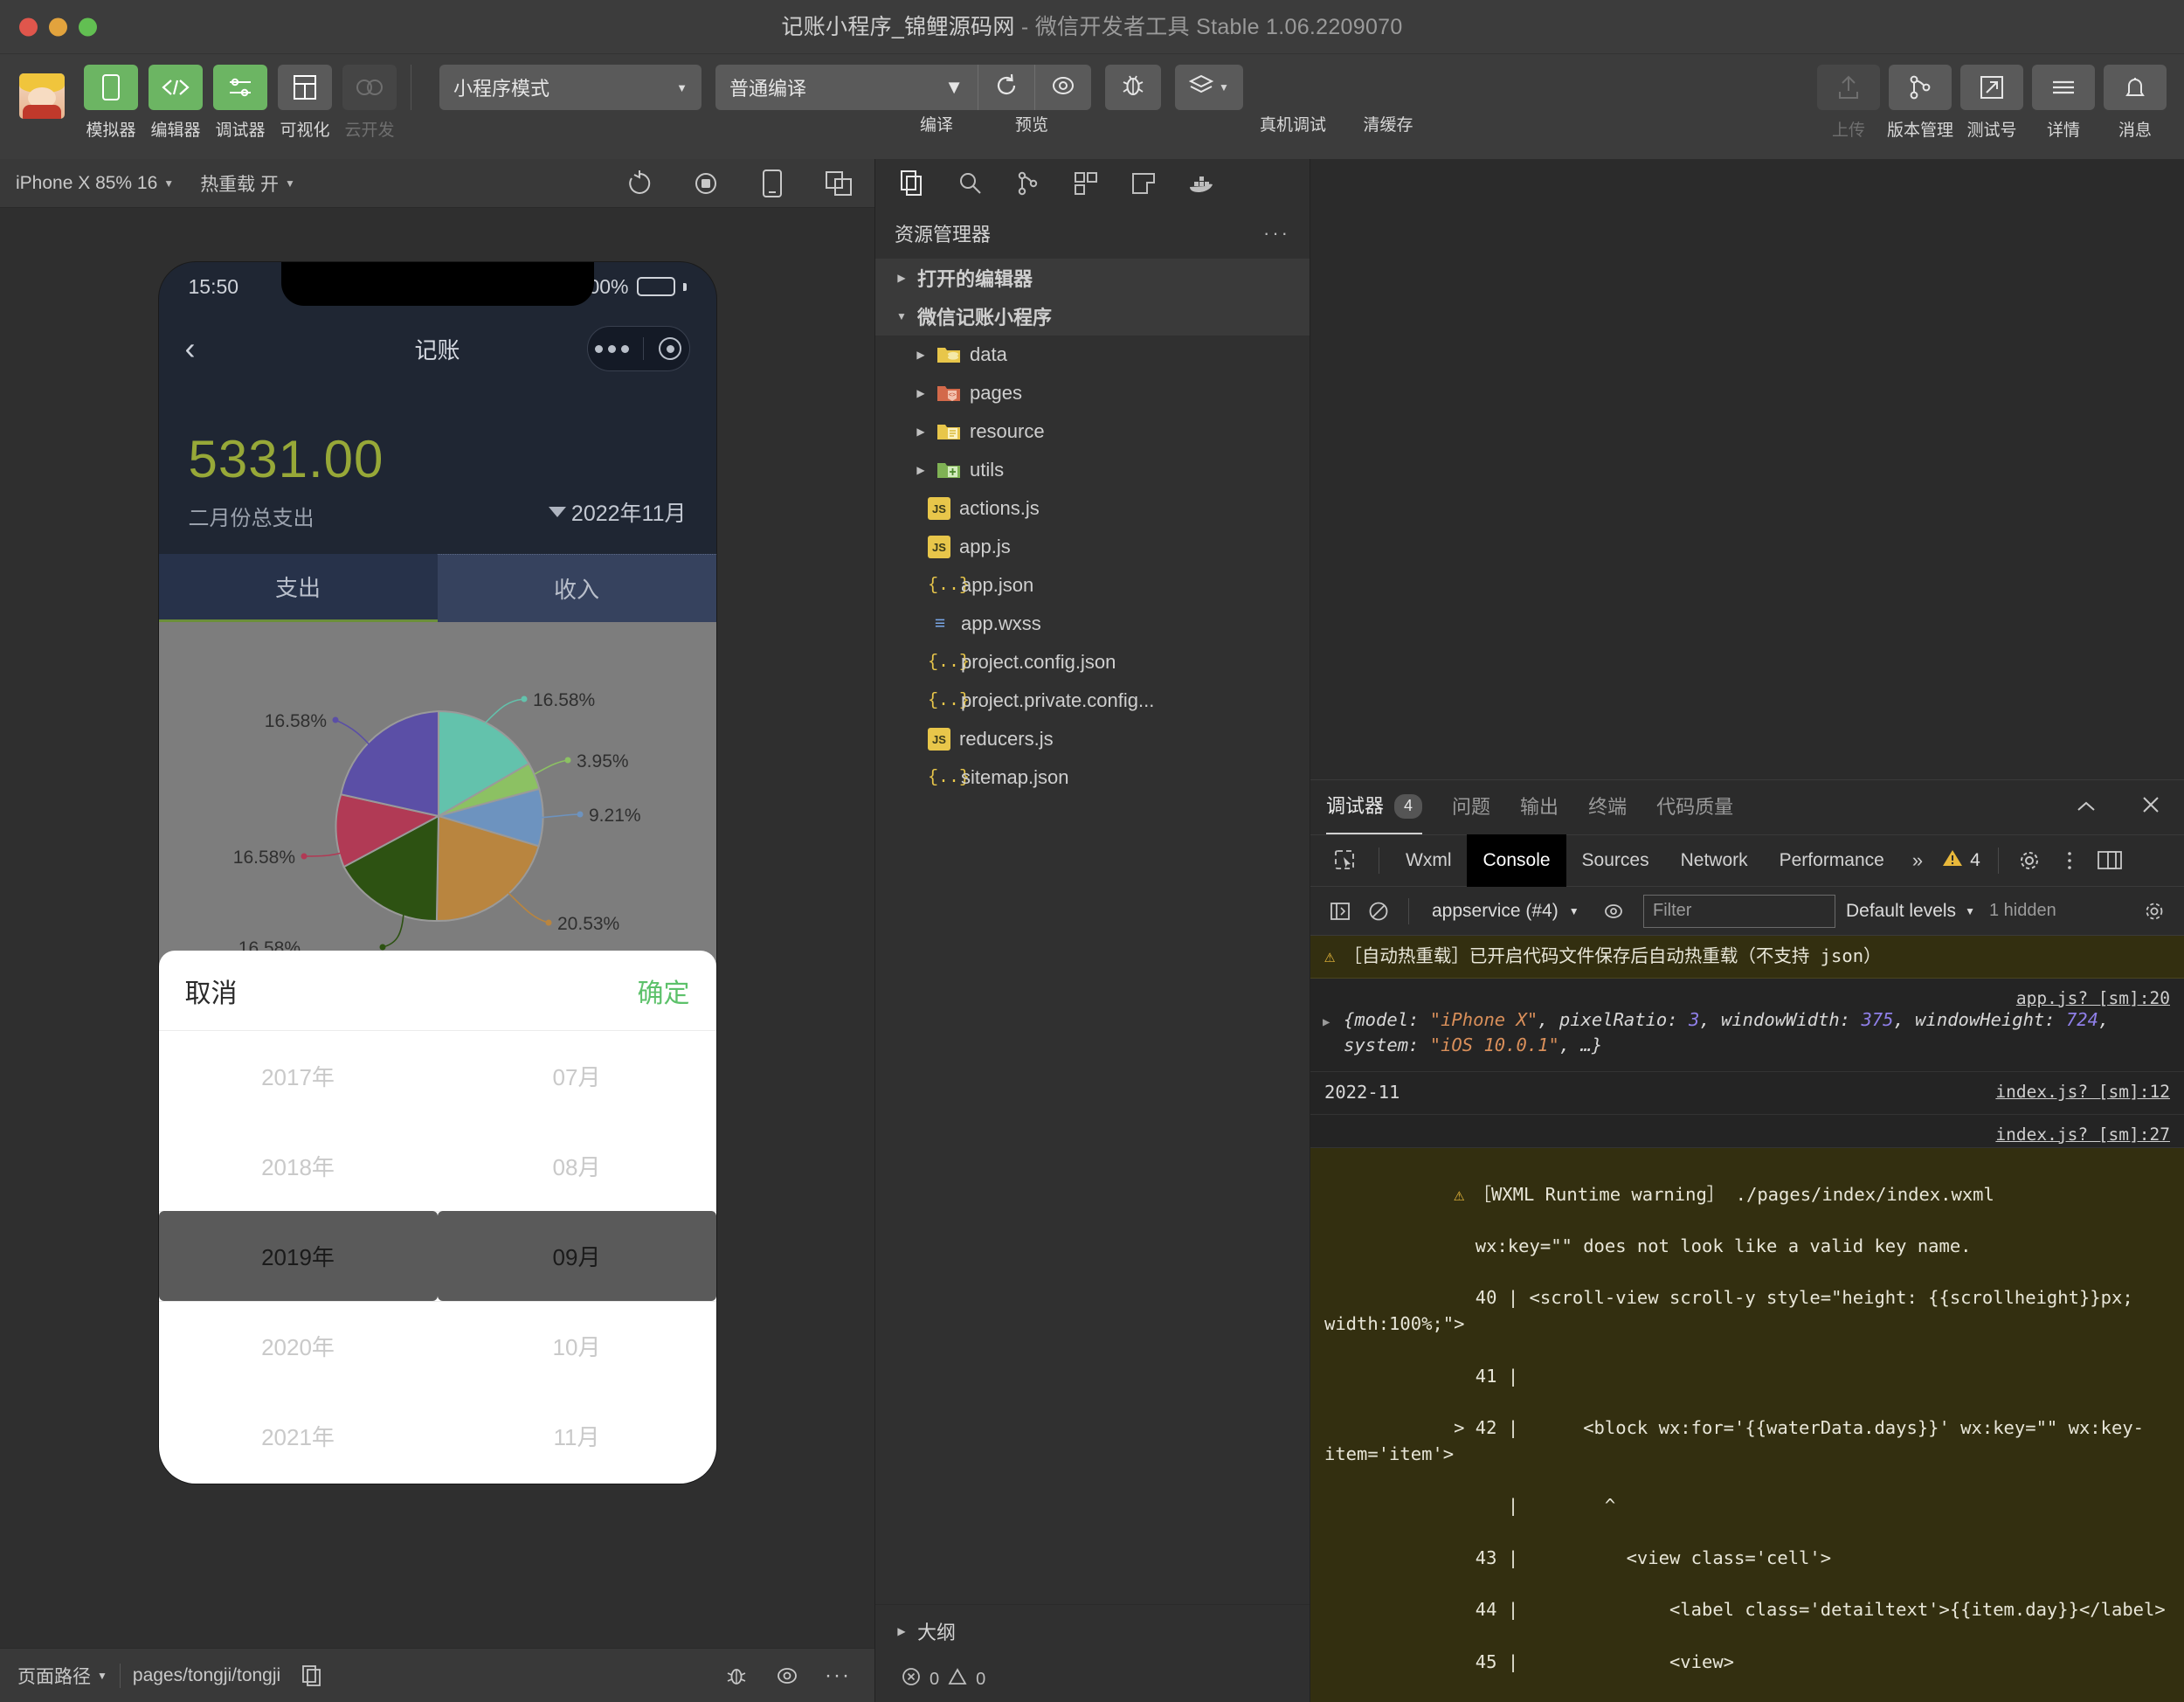 The width and height of the screenshot is (2184, 1702). I want to click on footer-bug-icon, so click(736, 1676).